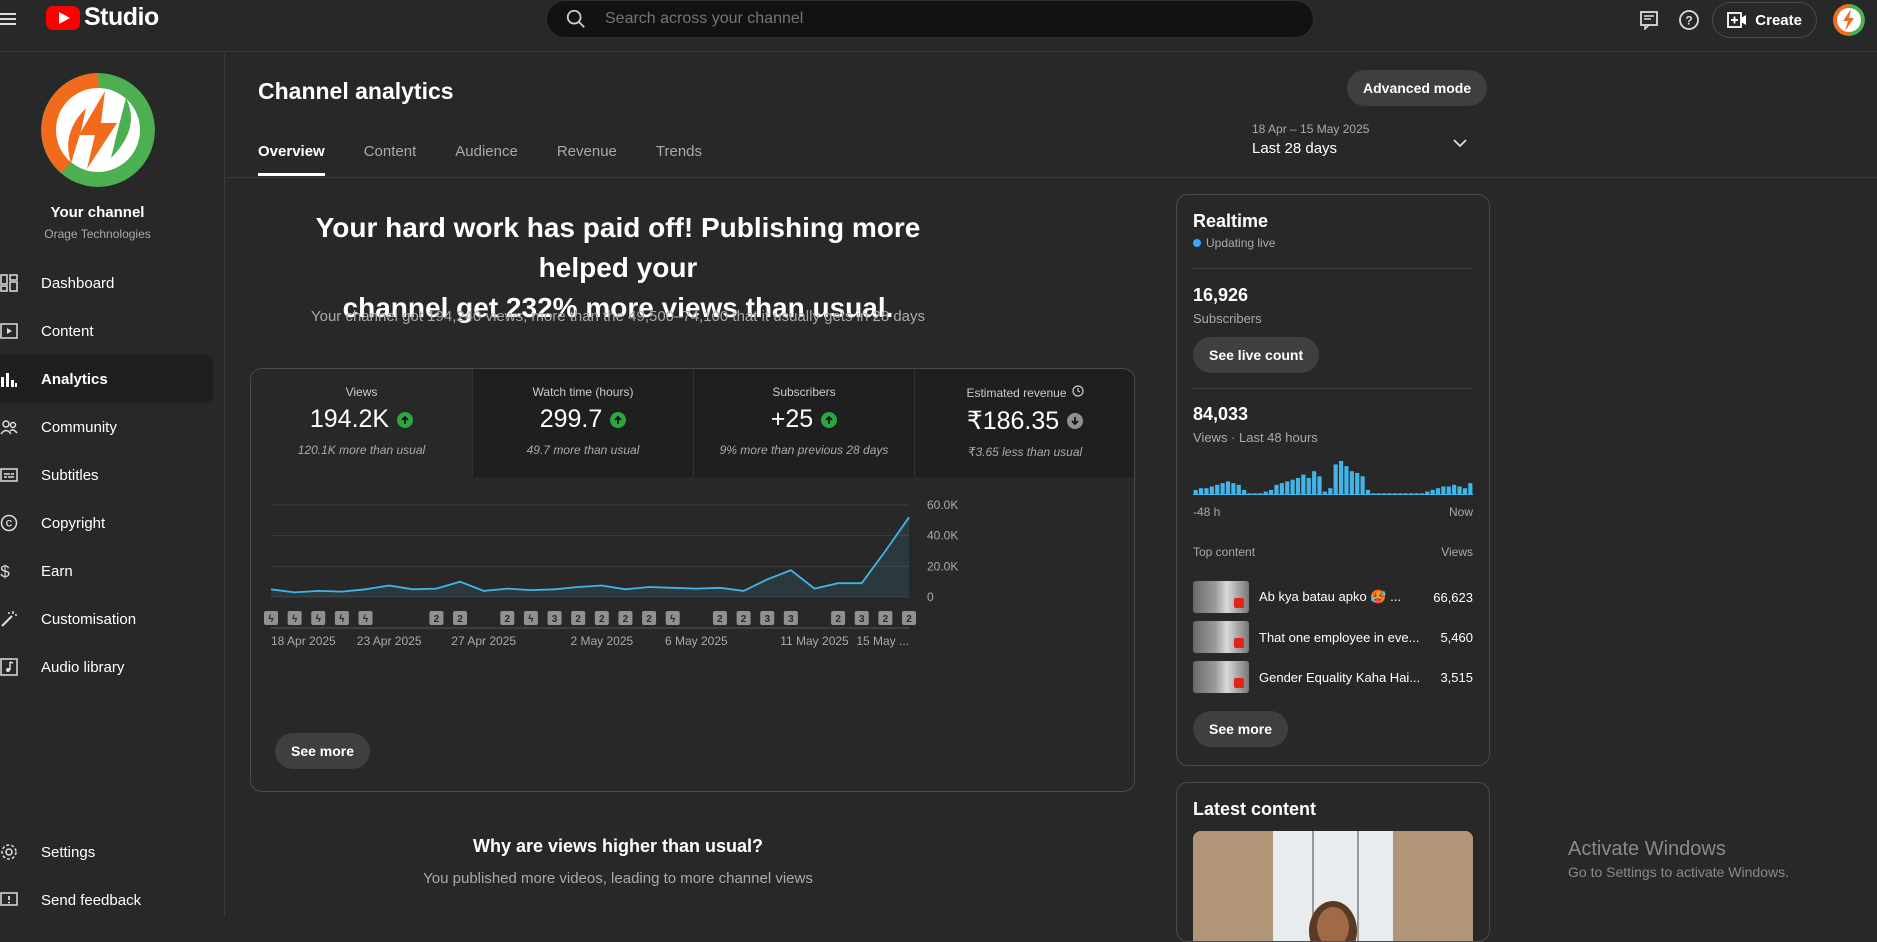  Describe the element at coordinates (106, 427) in the screenshot. I see `sidebar-item-community: Community` at that location.